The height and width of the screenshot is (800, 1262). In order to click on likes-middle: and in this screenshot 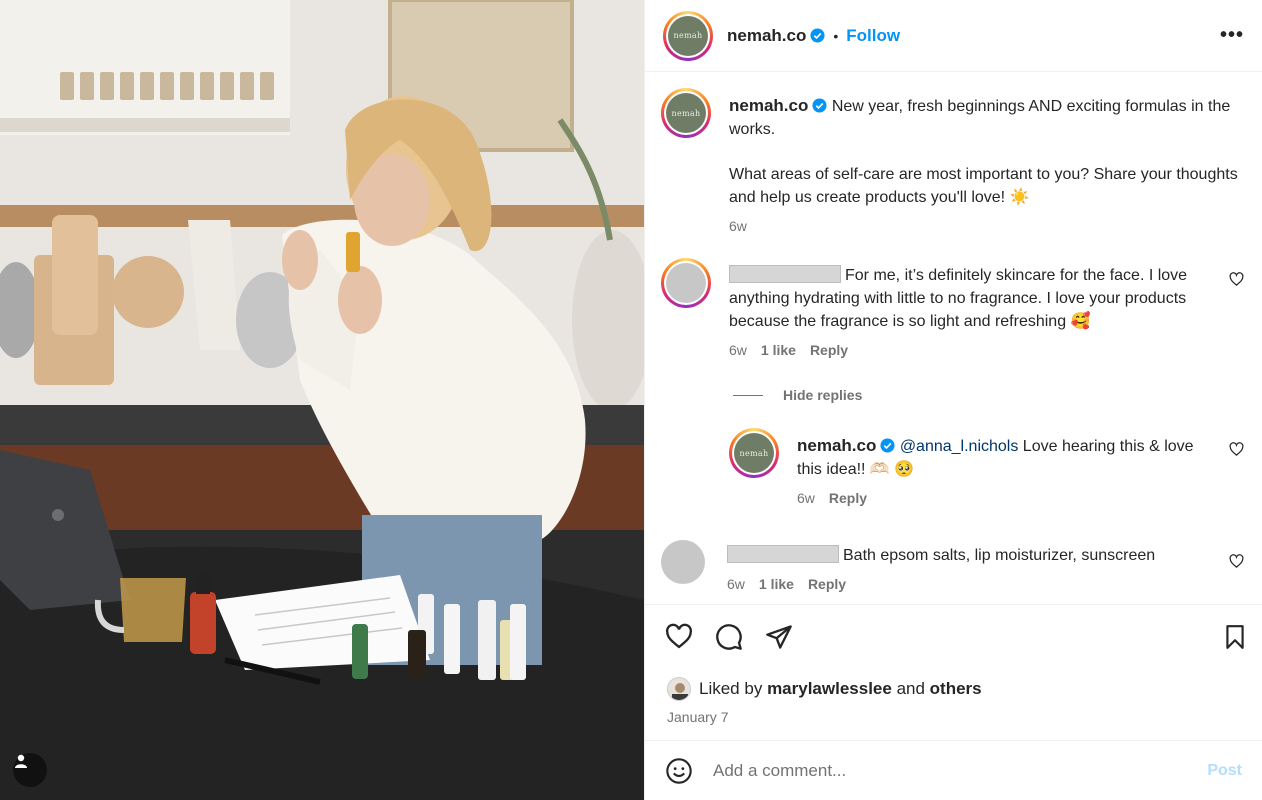, I will do `click(910, 688)`.